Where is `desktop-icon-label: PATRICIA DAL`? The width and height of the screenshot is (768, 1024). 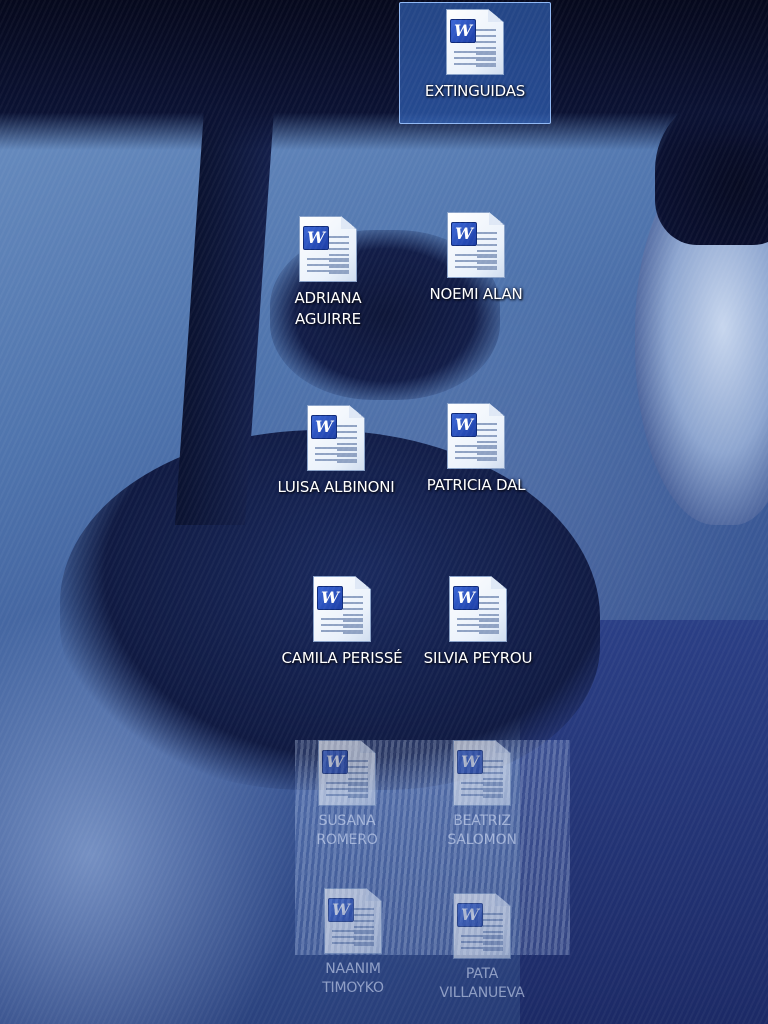
desktop-icon-label: PATRICIA DAL is located at coordinates (476, 485).